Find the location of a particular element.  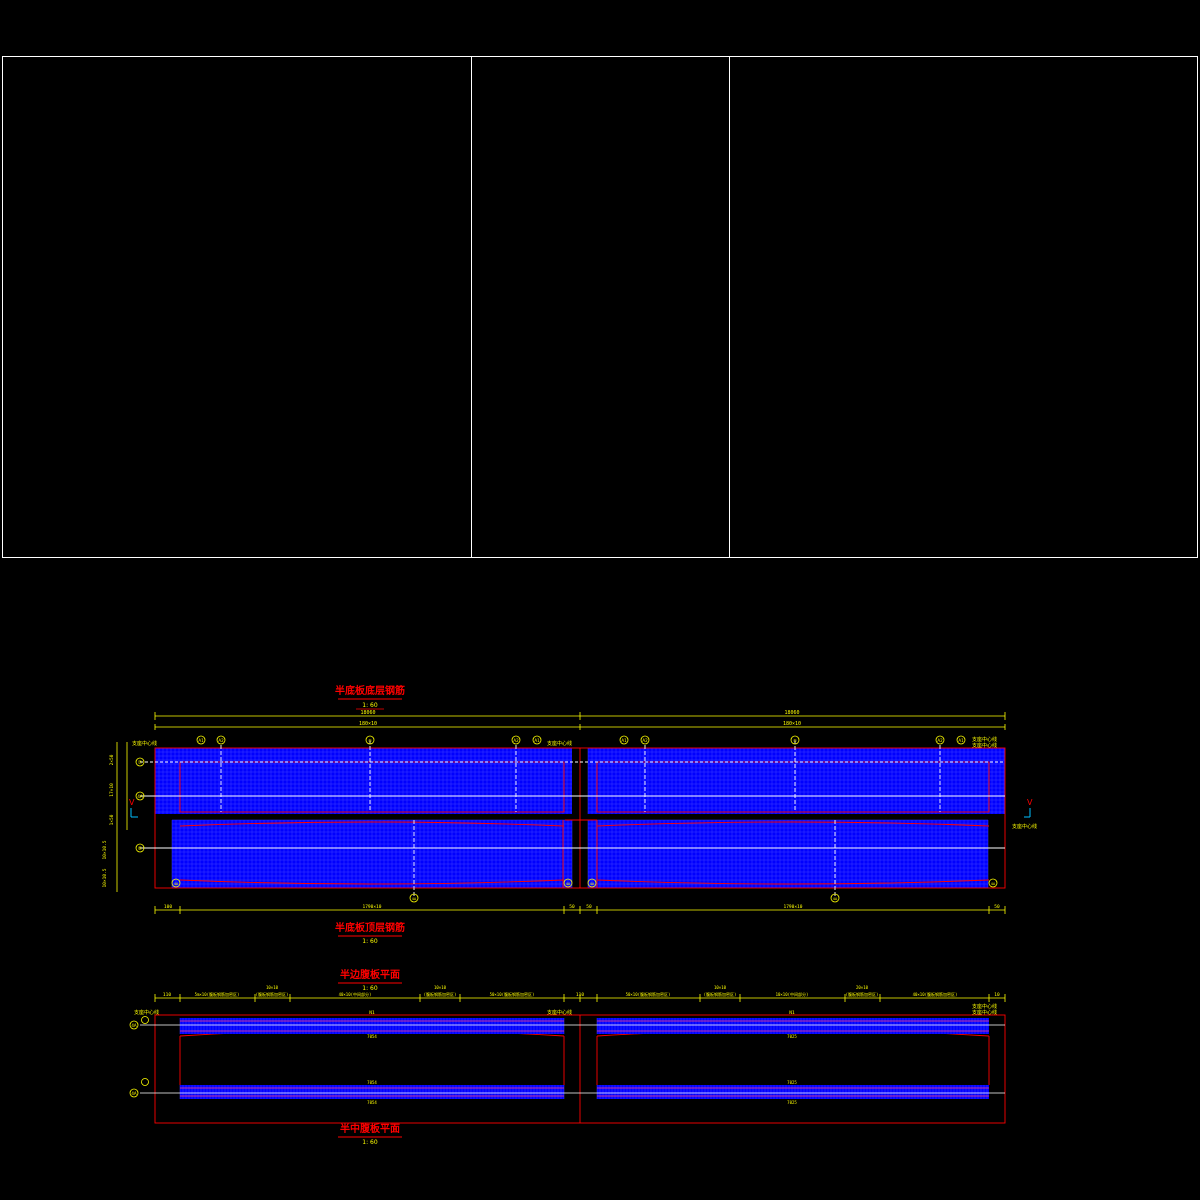

plan1-left-dim-2: 17×10 is located at coordinates (112, 790).